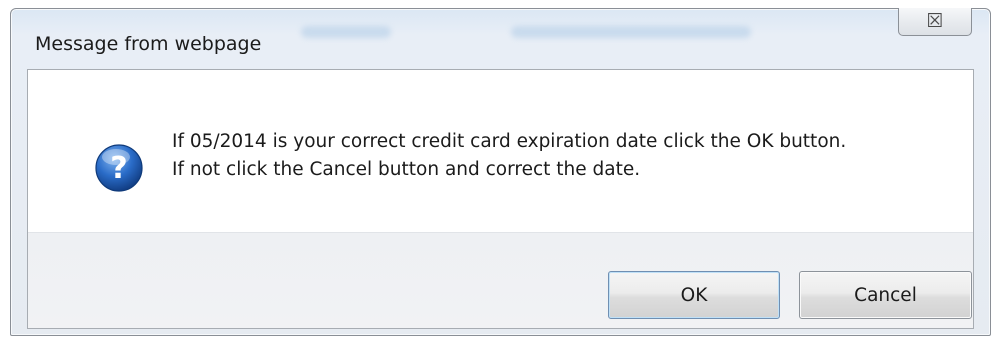  Describe the element at coordinates (694, 295) in the screenshot. I see `ok-button: OK` at that location.